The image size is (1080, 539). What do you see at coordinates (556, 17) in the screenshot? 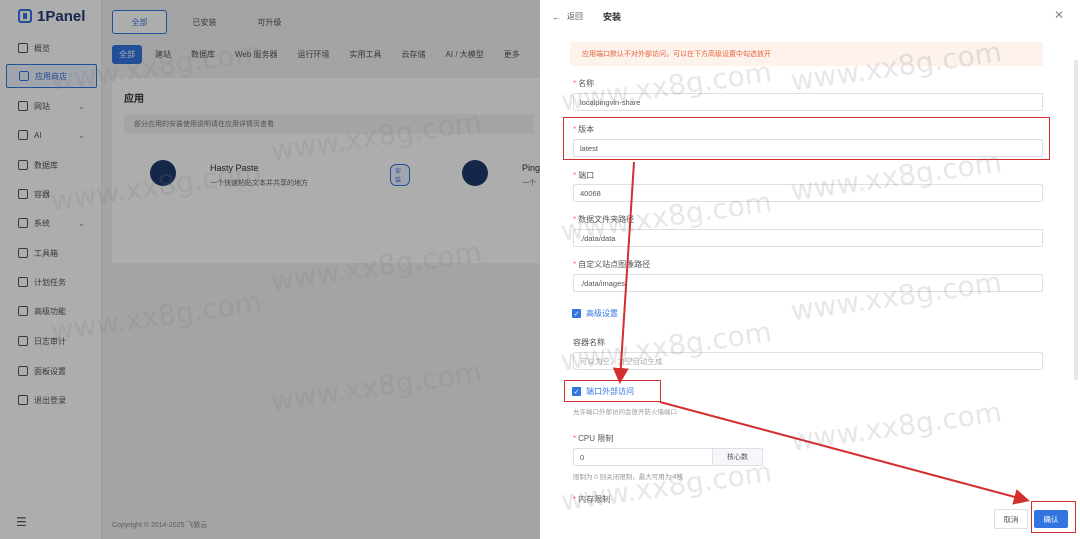
I see `back-arrow-icon: ←` at bounding box center [556, 17].